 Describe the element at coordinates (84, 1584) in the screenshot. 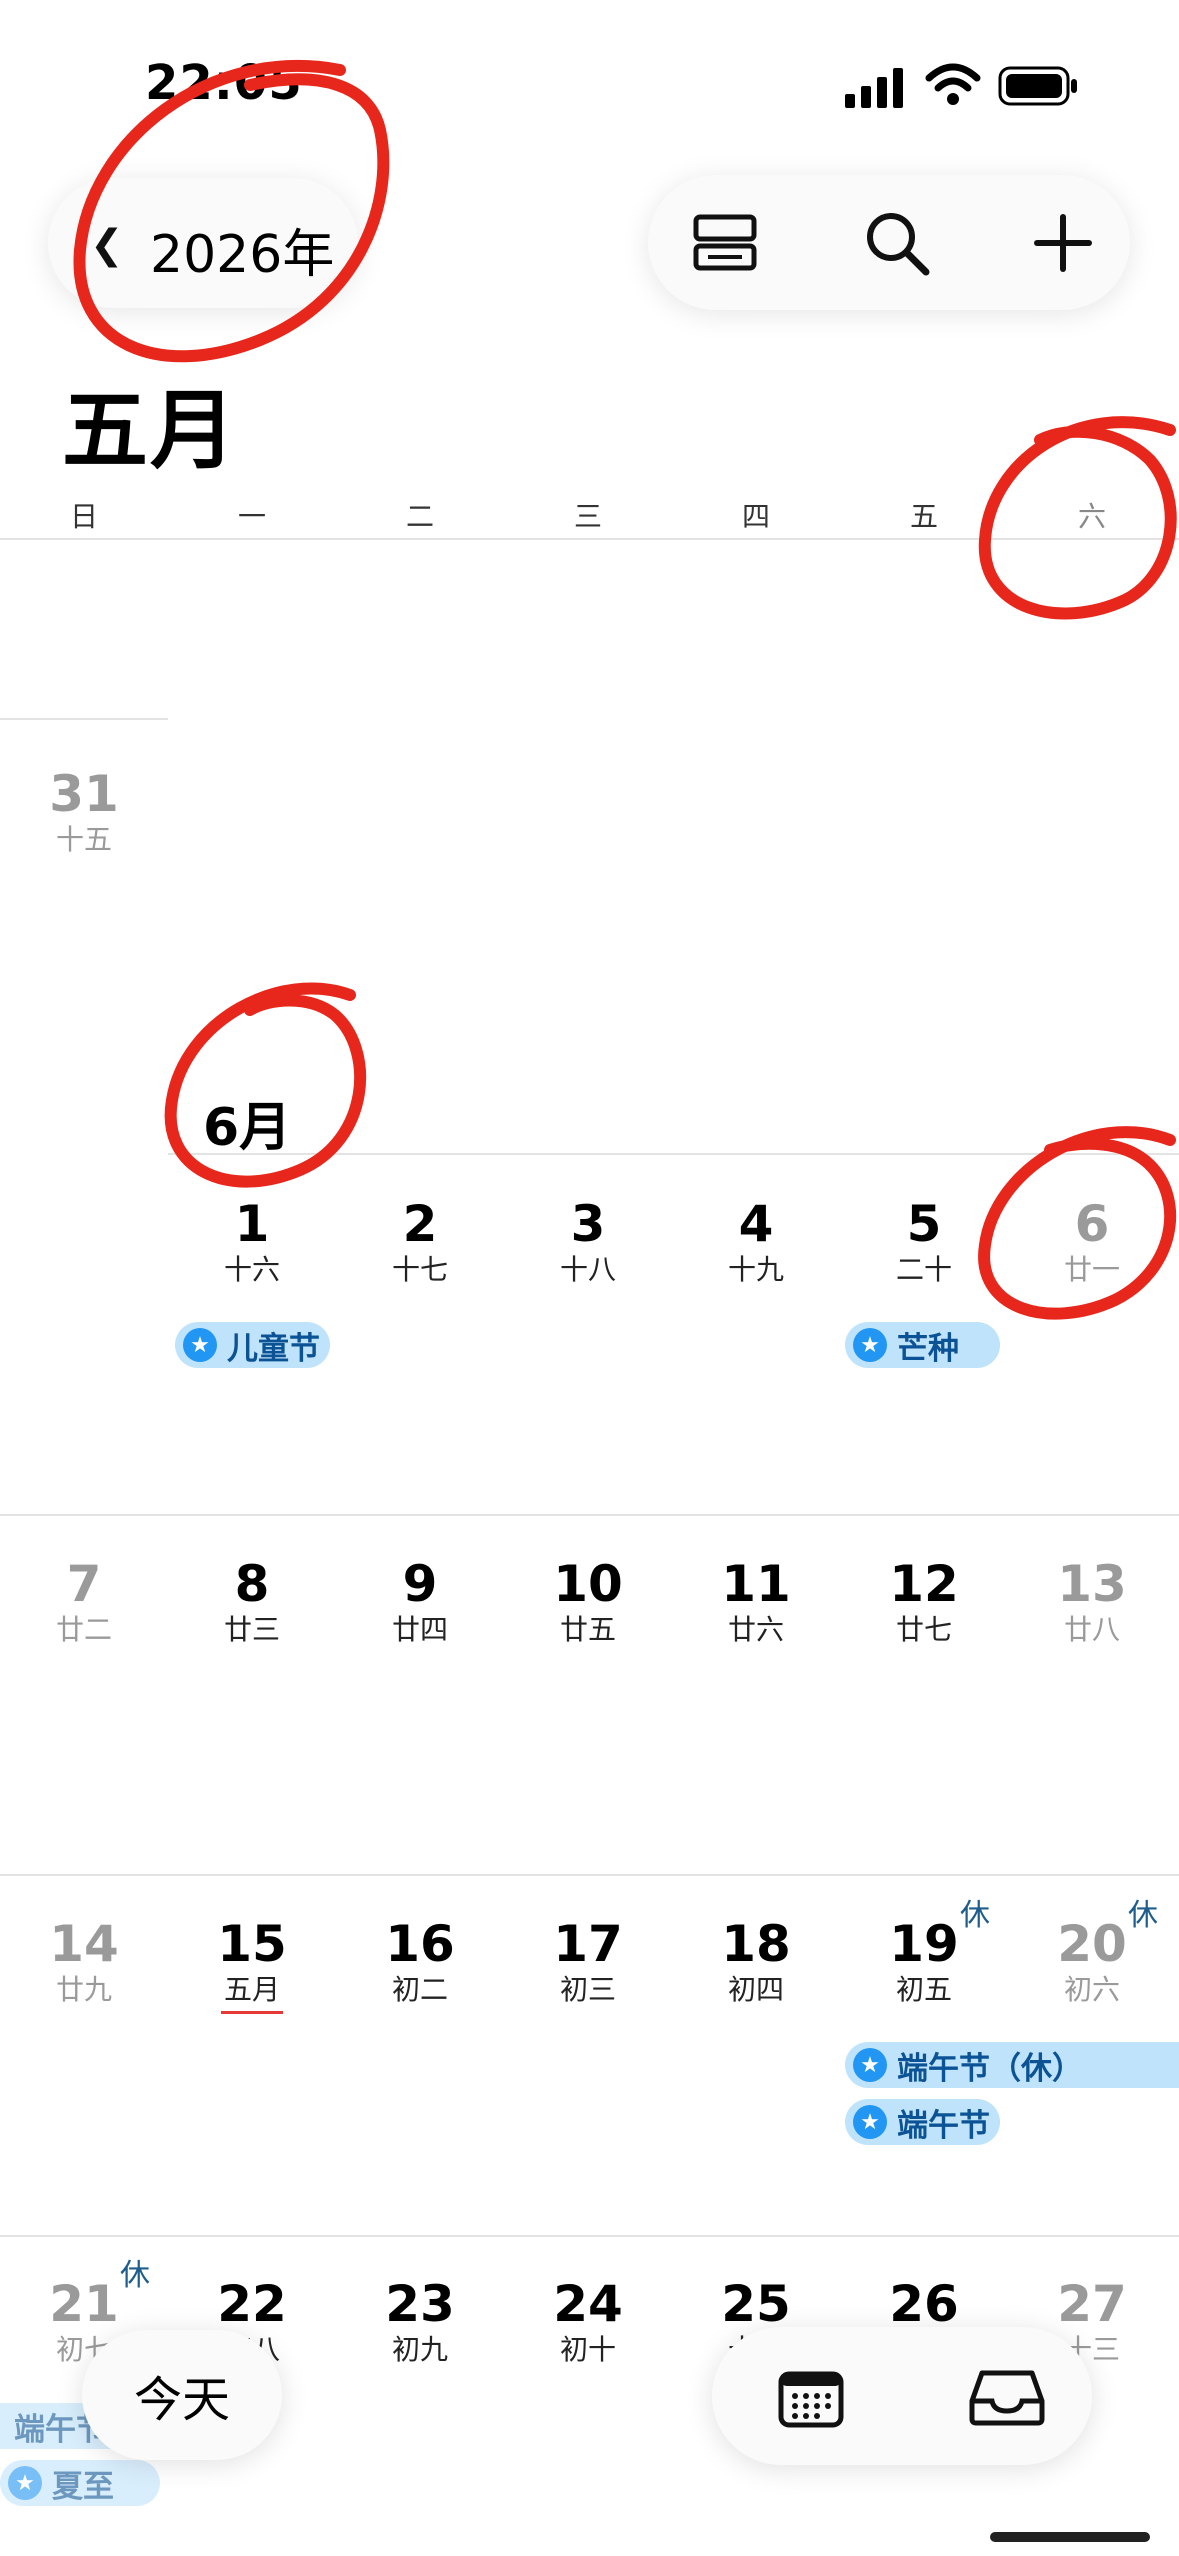

I see `day-number: 7` at that location.